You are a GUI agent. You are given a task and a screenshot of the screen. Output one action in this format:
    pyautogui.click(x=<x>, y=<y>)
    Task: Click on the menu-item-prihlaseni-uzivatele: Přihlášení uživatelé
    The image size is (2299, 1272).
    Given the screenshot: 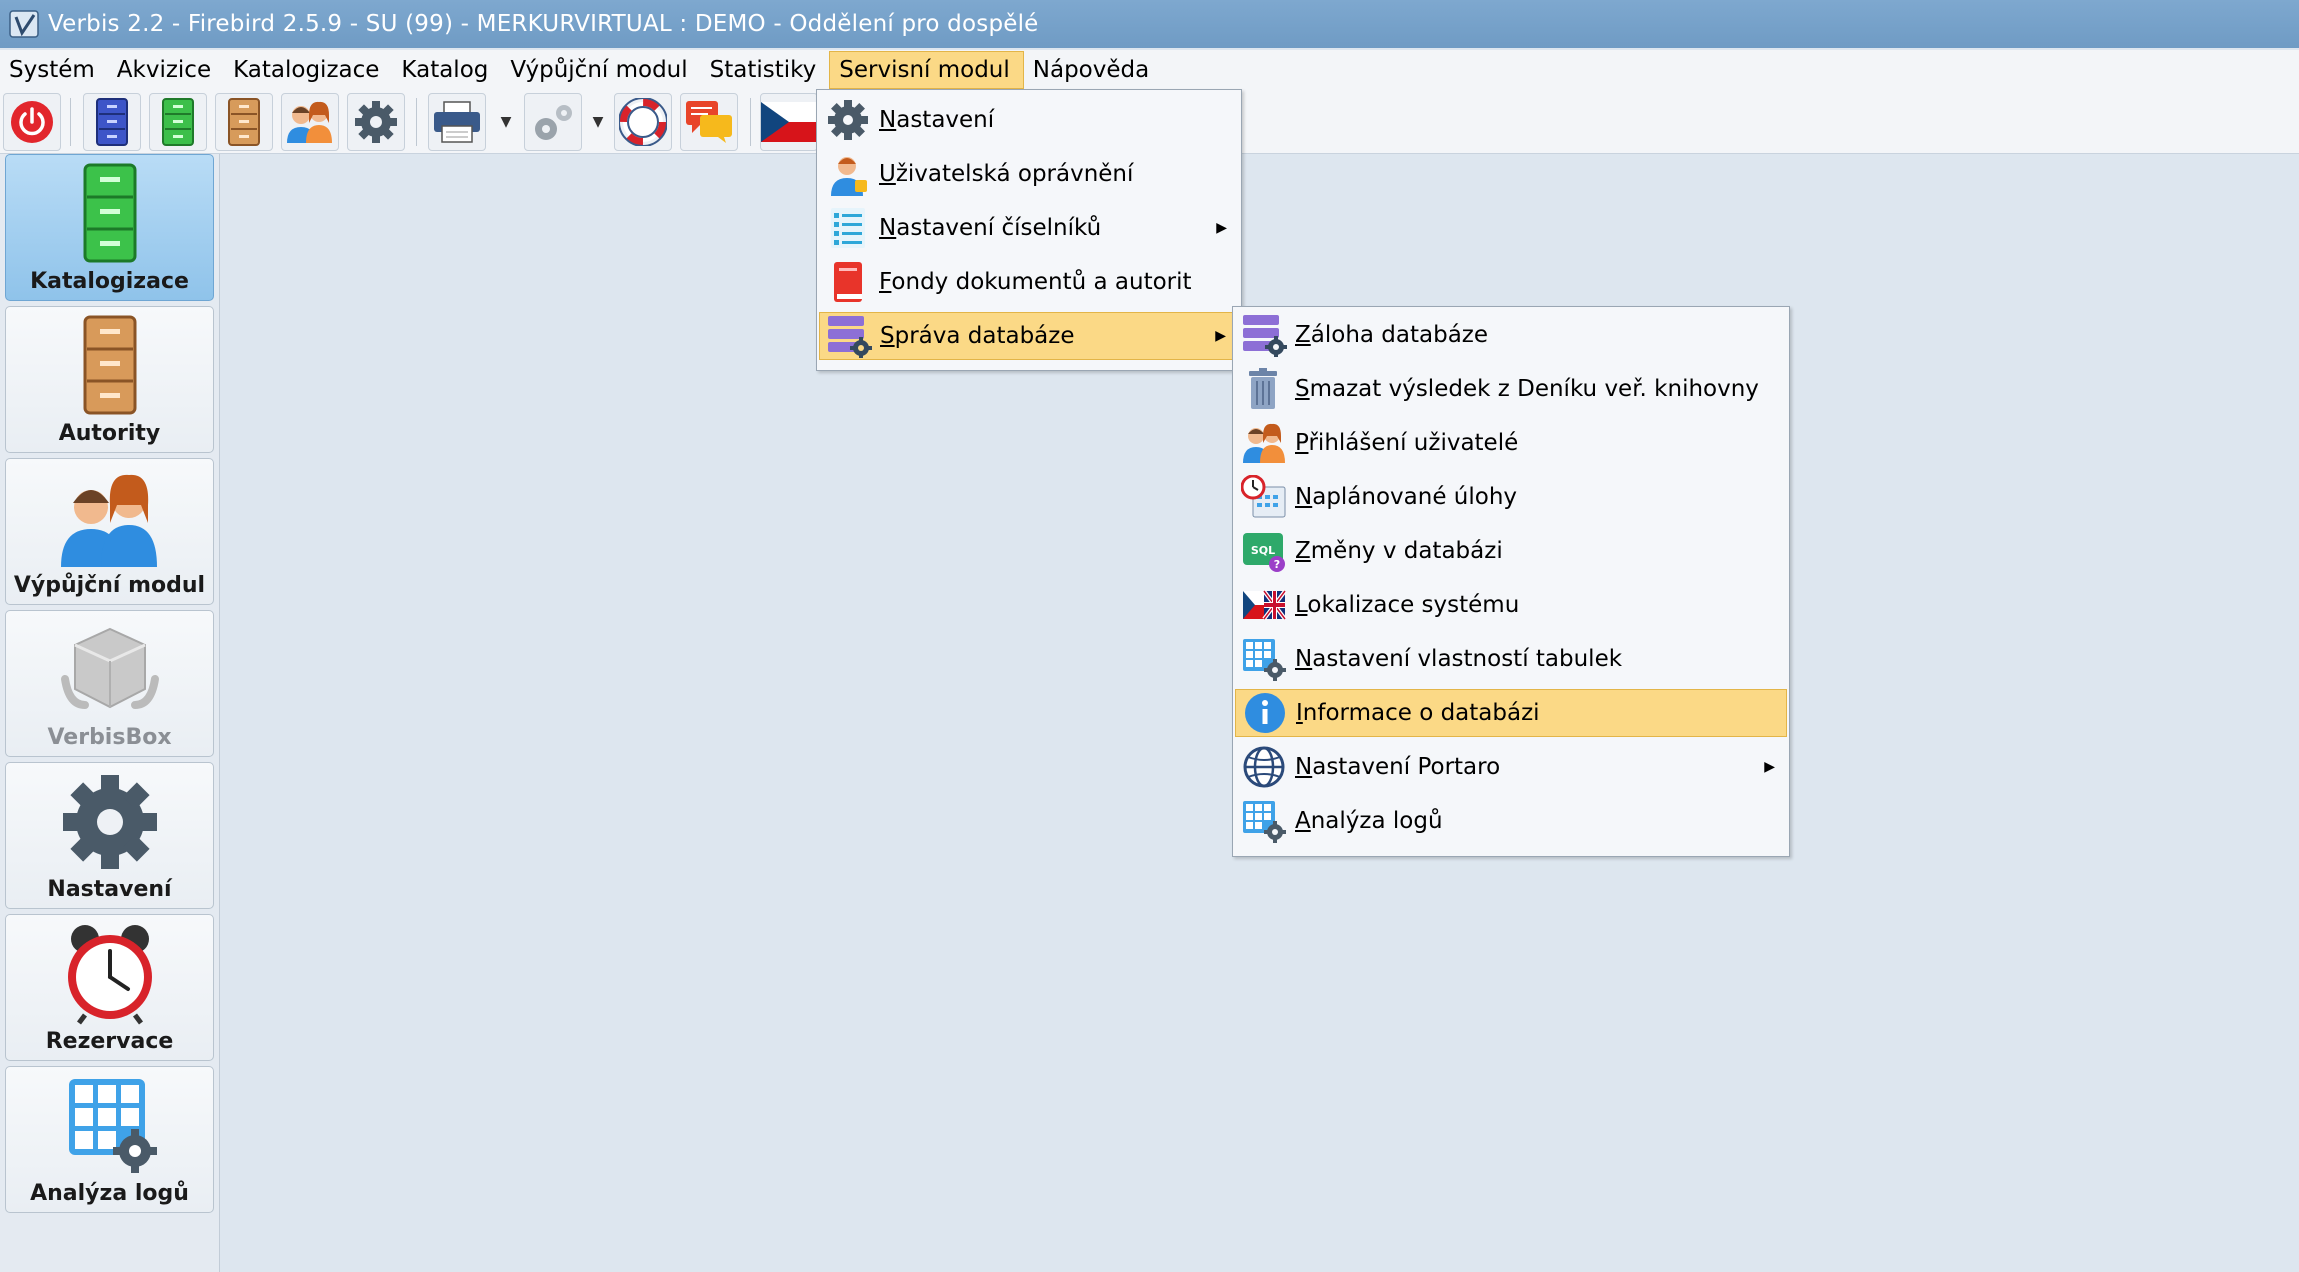 What is the action you would take?
    pyautogui.click(x=1511, y=443)
    